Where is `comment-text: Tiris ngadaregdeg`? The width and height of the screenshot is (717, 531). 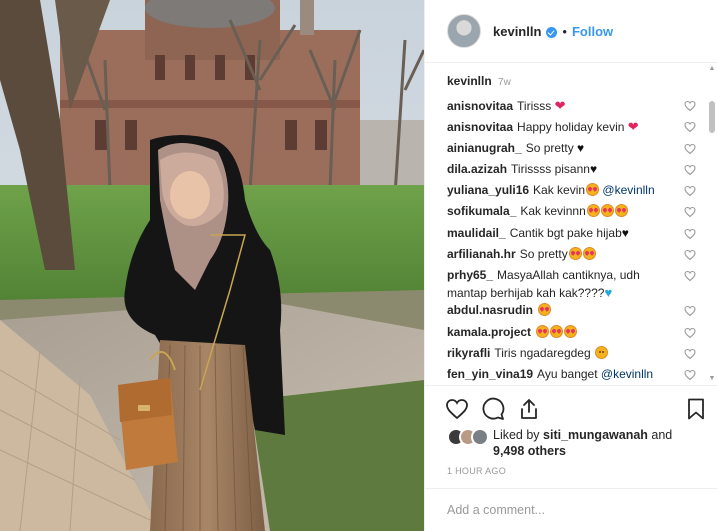 comment-text: Tiris ngadaregdeg is located at coordinates (544, 352).